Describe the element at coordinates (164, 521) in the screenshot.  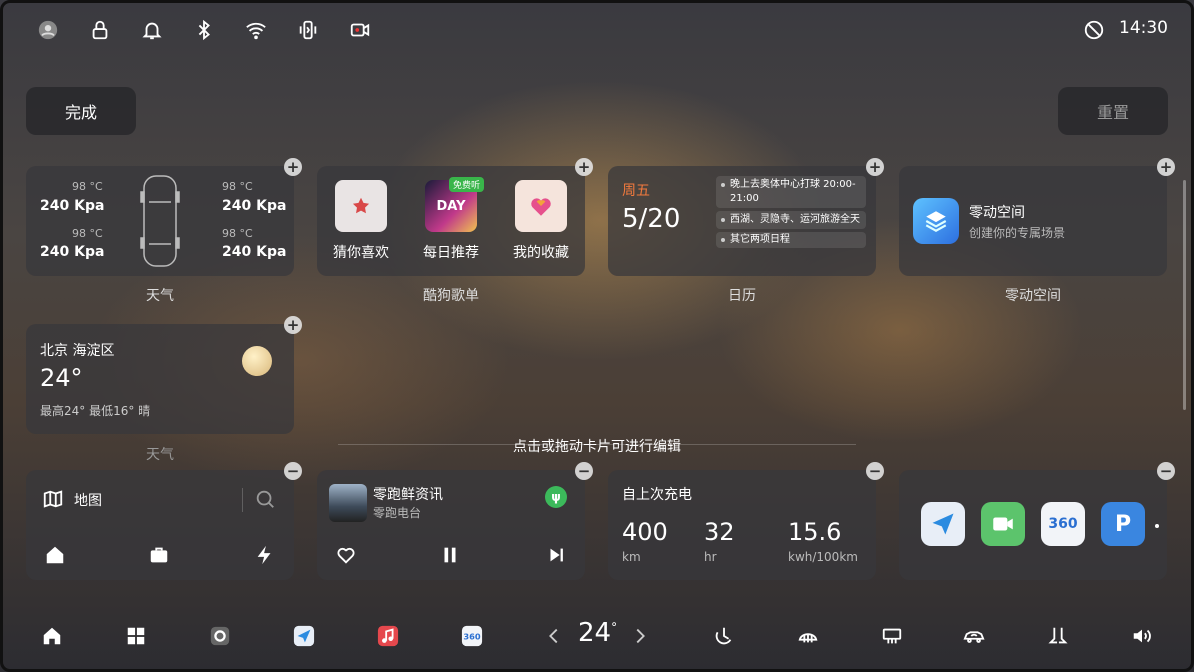
I see `map-card: 地图 −` at that location.